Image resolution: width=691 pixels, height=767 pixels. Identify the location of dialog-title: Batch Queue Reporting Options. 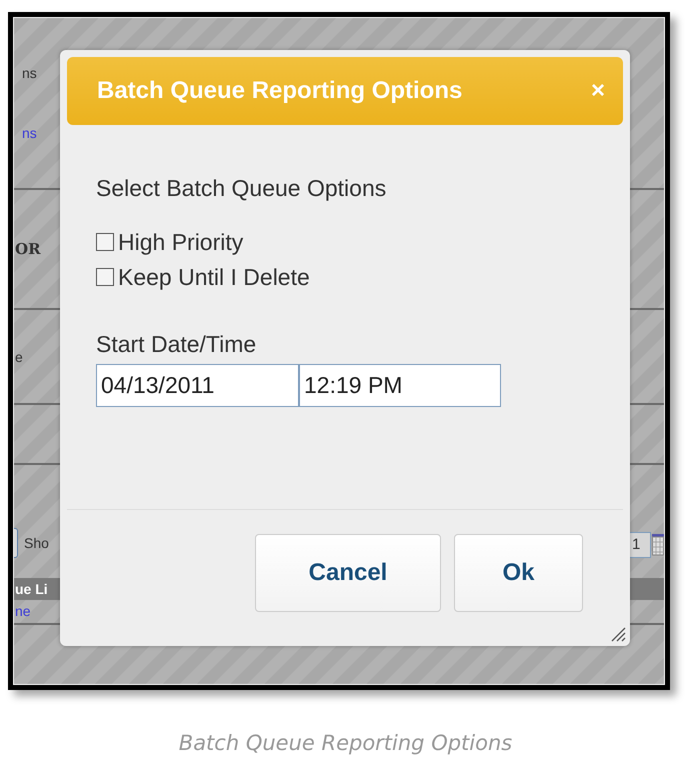
(279, 91).